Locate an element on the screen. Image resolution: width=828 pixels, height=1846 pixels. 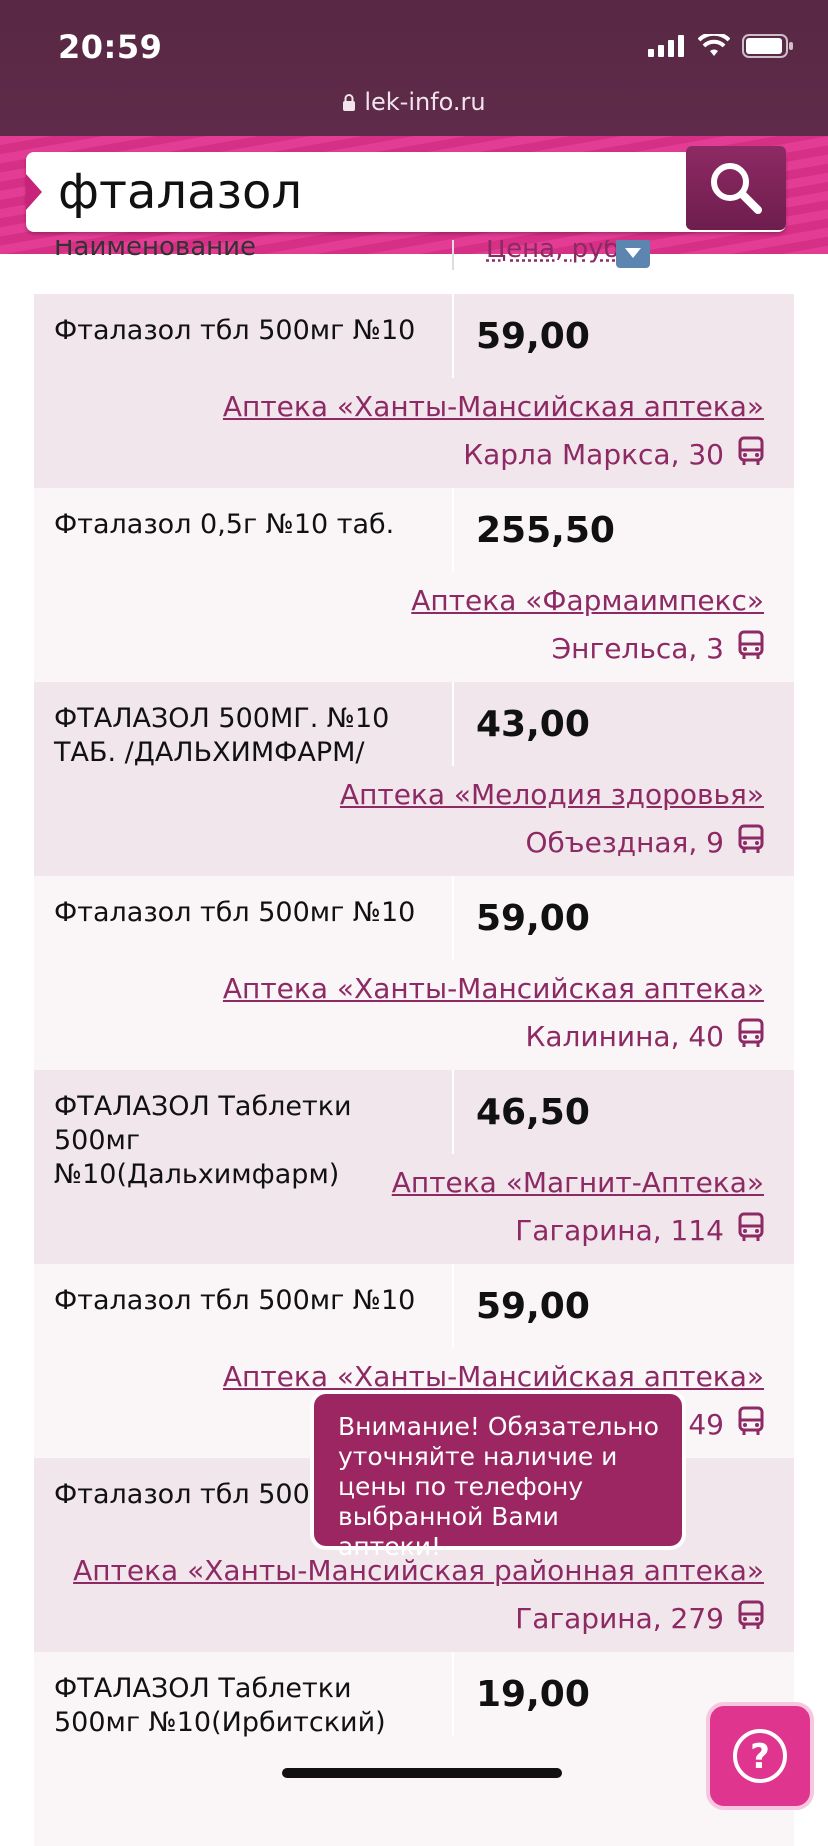
address-text: Объездная, 9 is located at coordinates (625, 842).